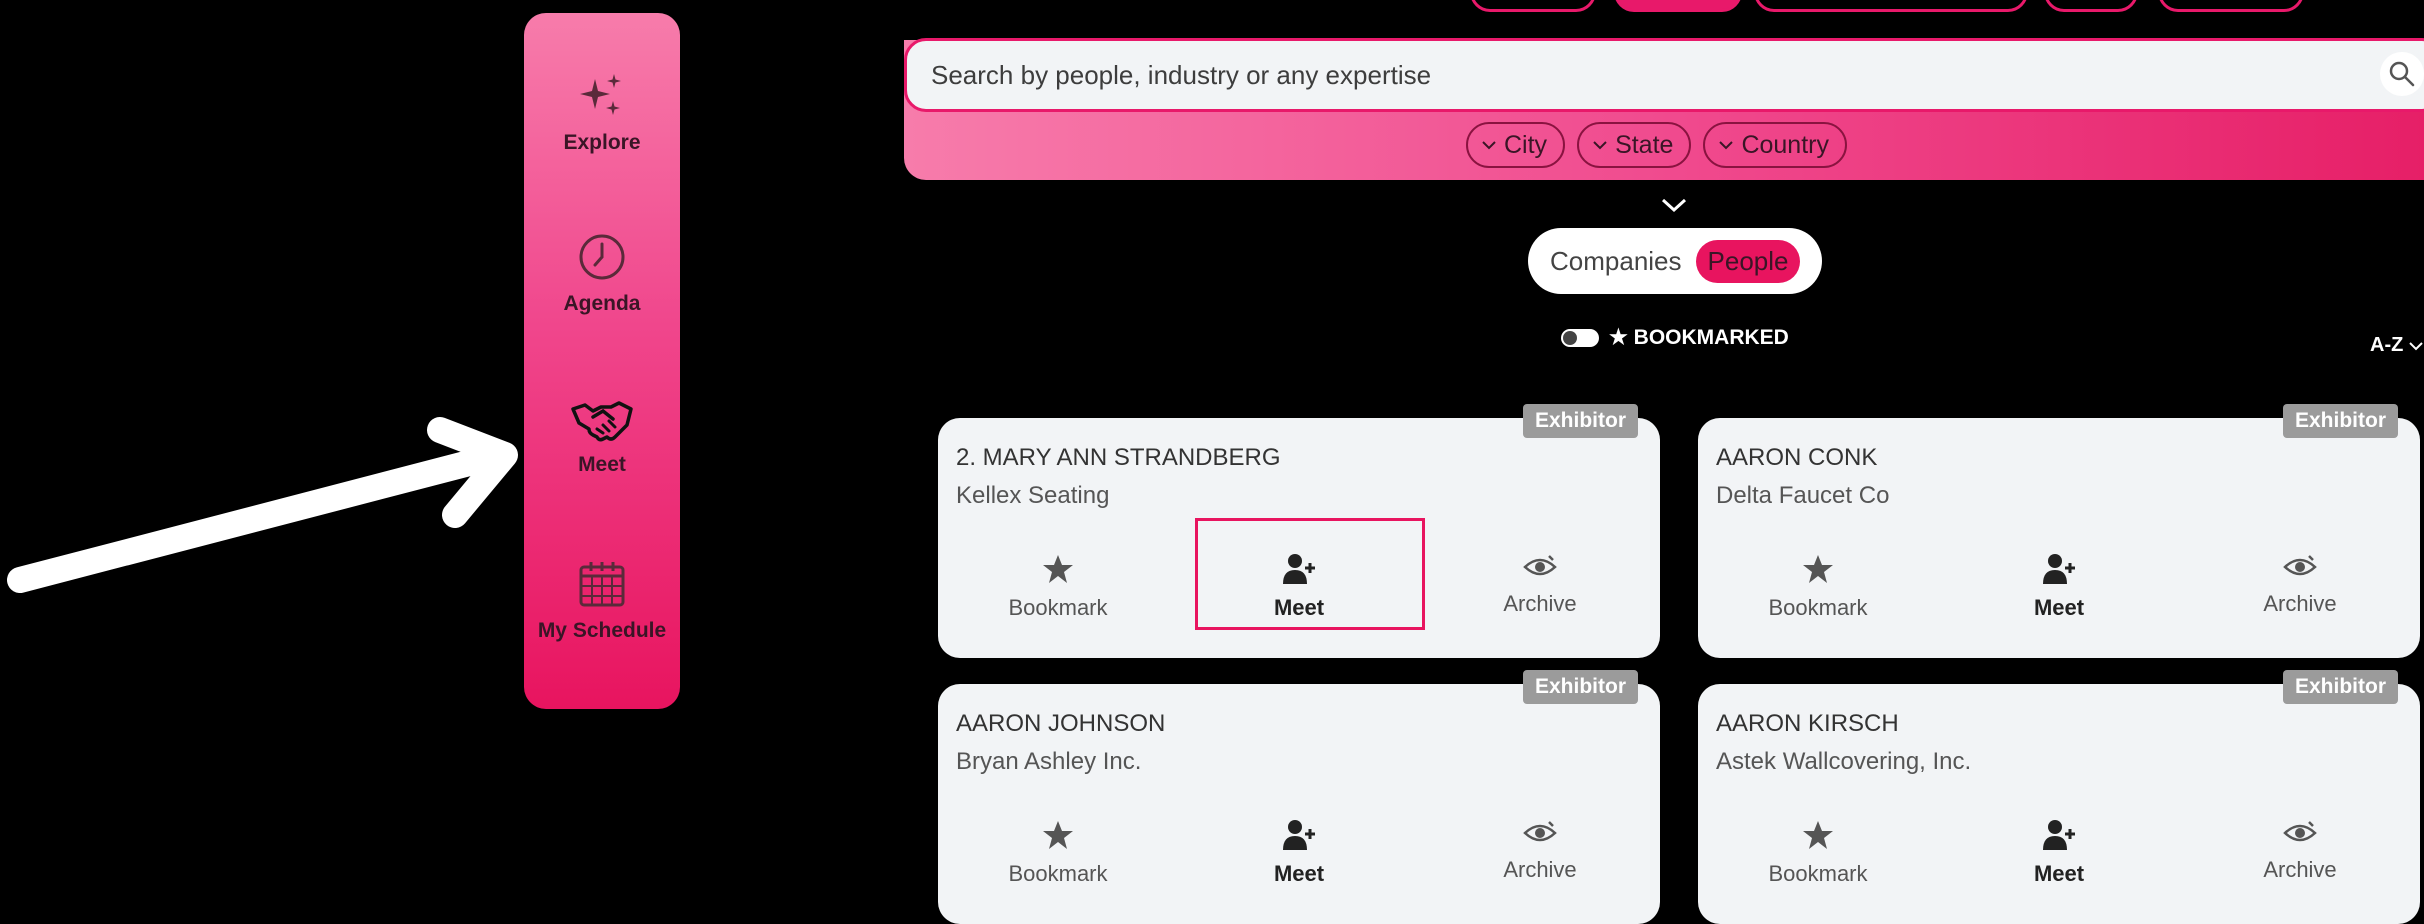 This screenshot has height=924, width=2424. What do you see at coordinates (602, 421) in the screenshot?
I see `handshake-icon` at bounding box center [602, 421].